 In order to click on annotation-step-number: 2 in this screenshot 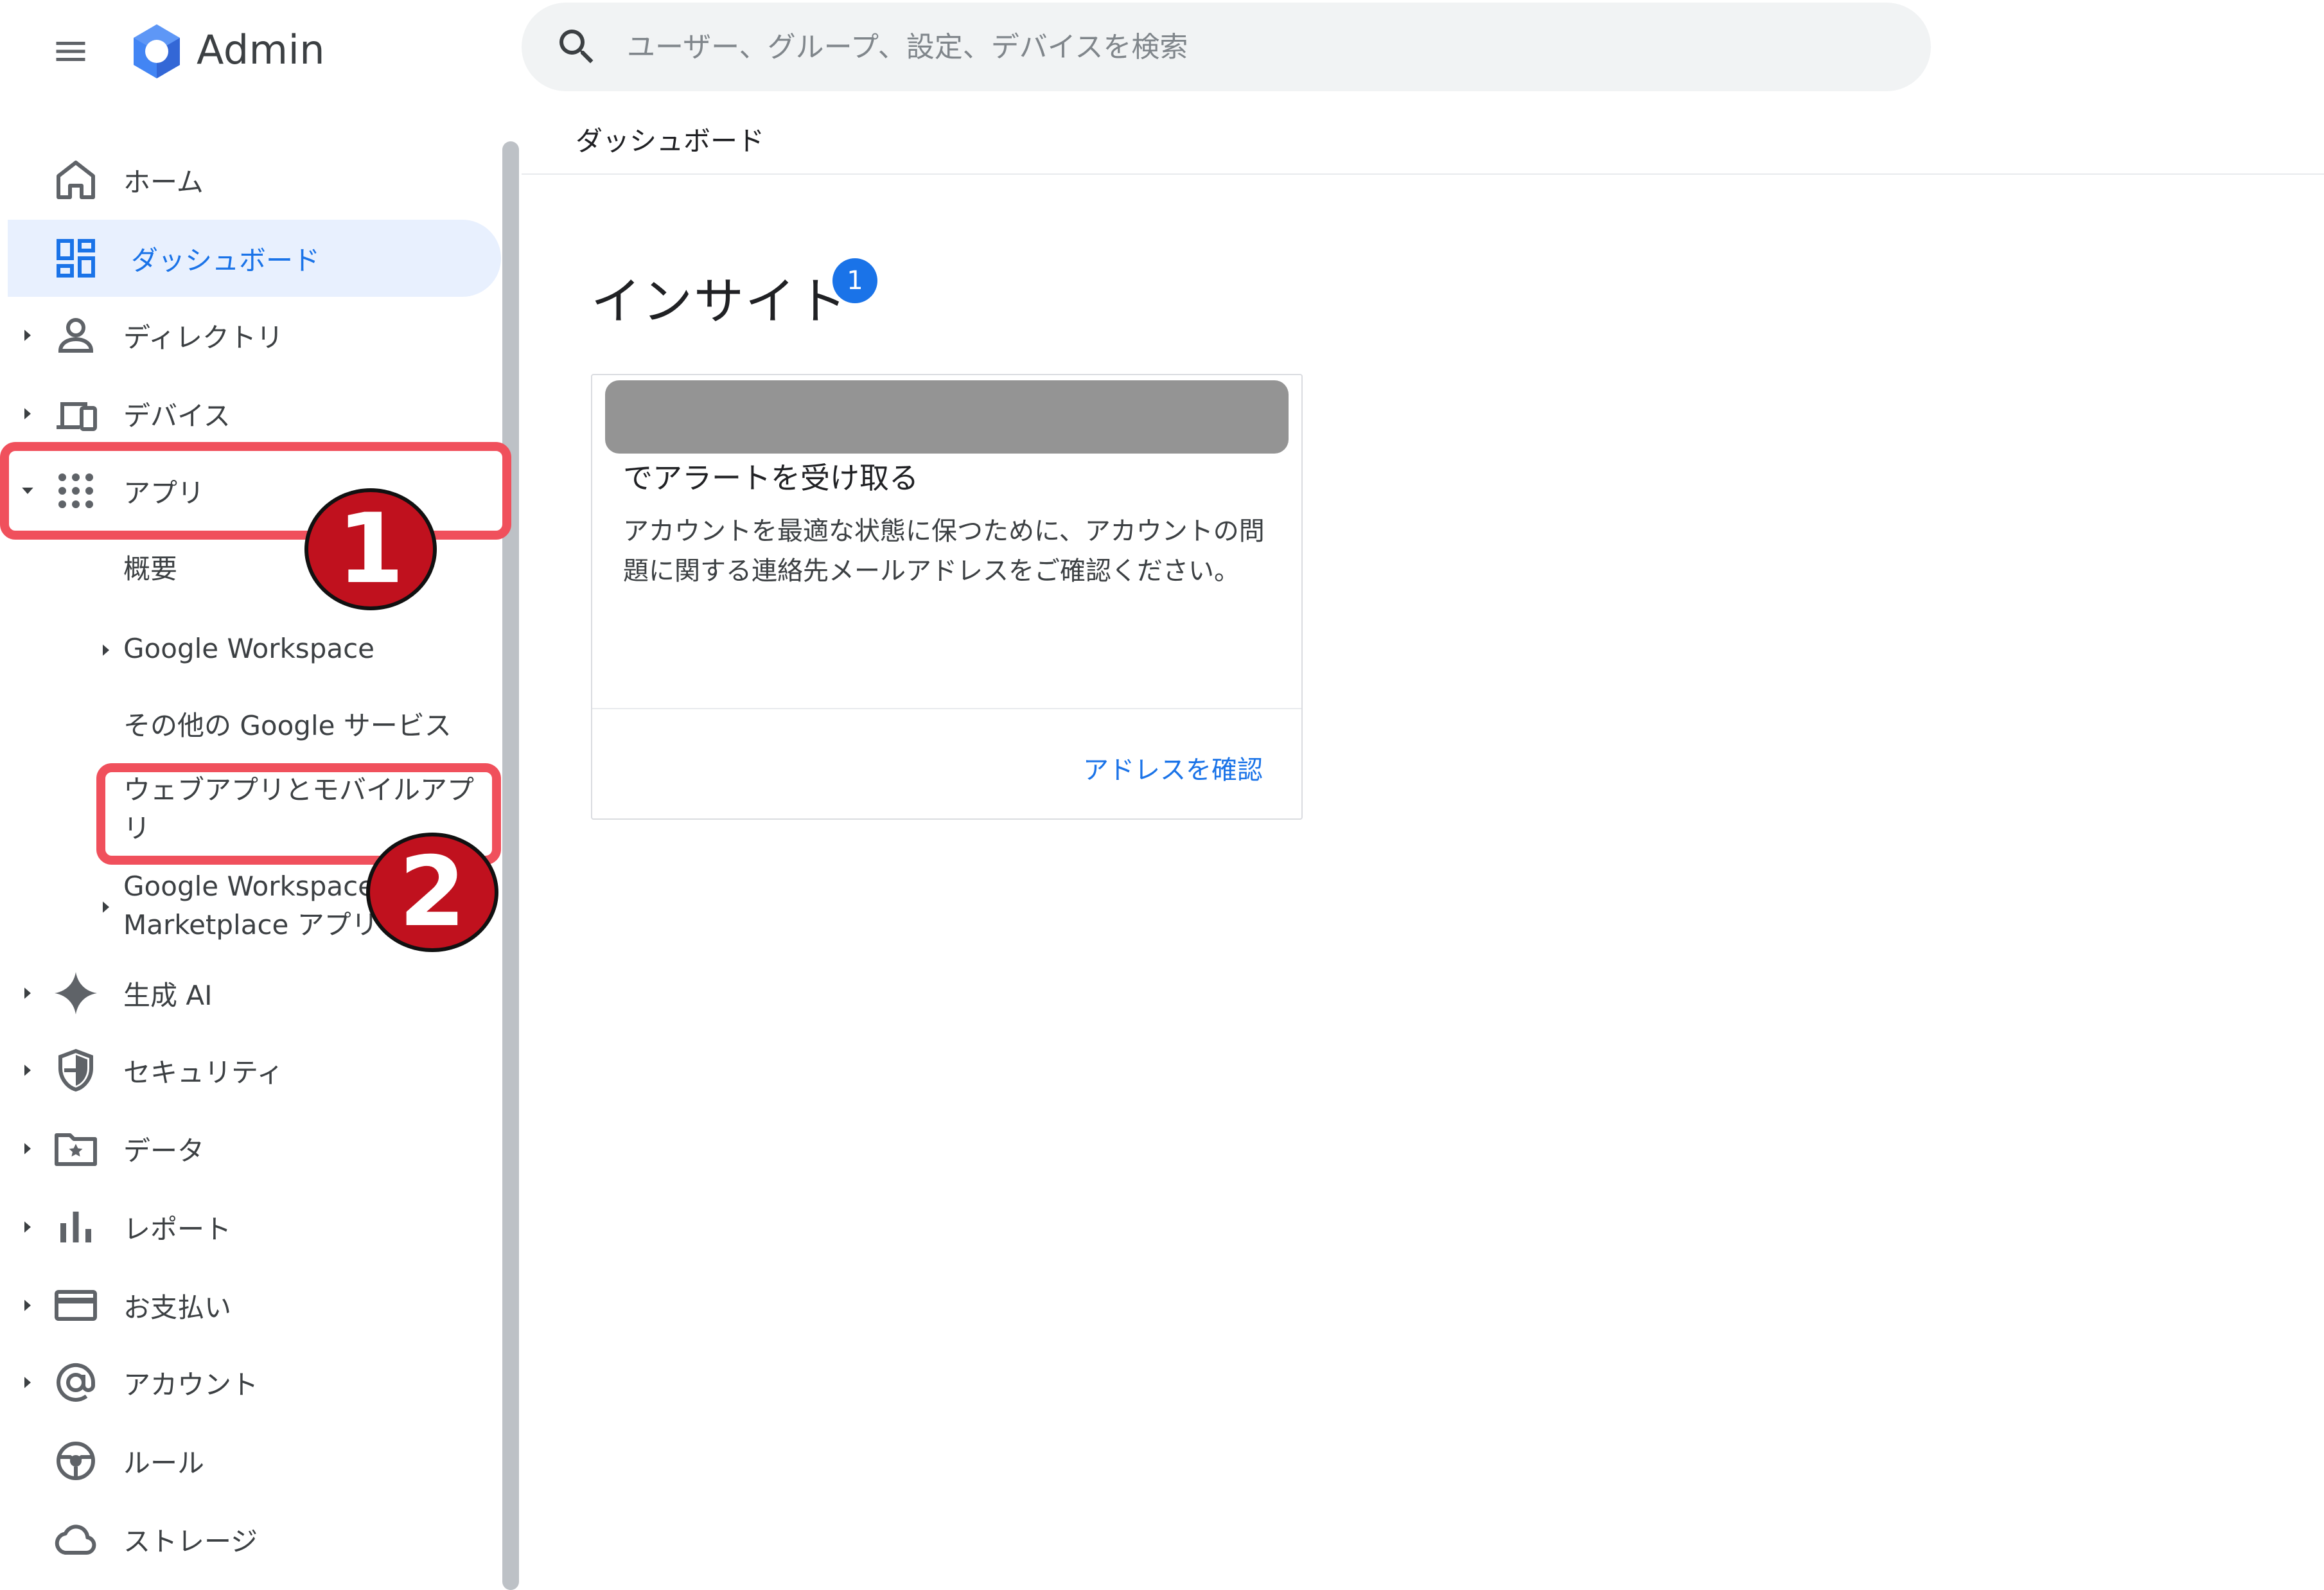, I will do `click(432, 892)`.